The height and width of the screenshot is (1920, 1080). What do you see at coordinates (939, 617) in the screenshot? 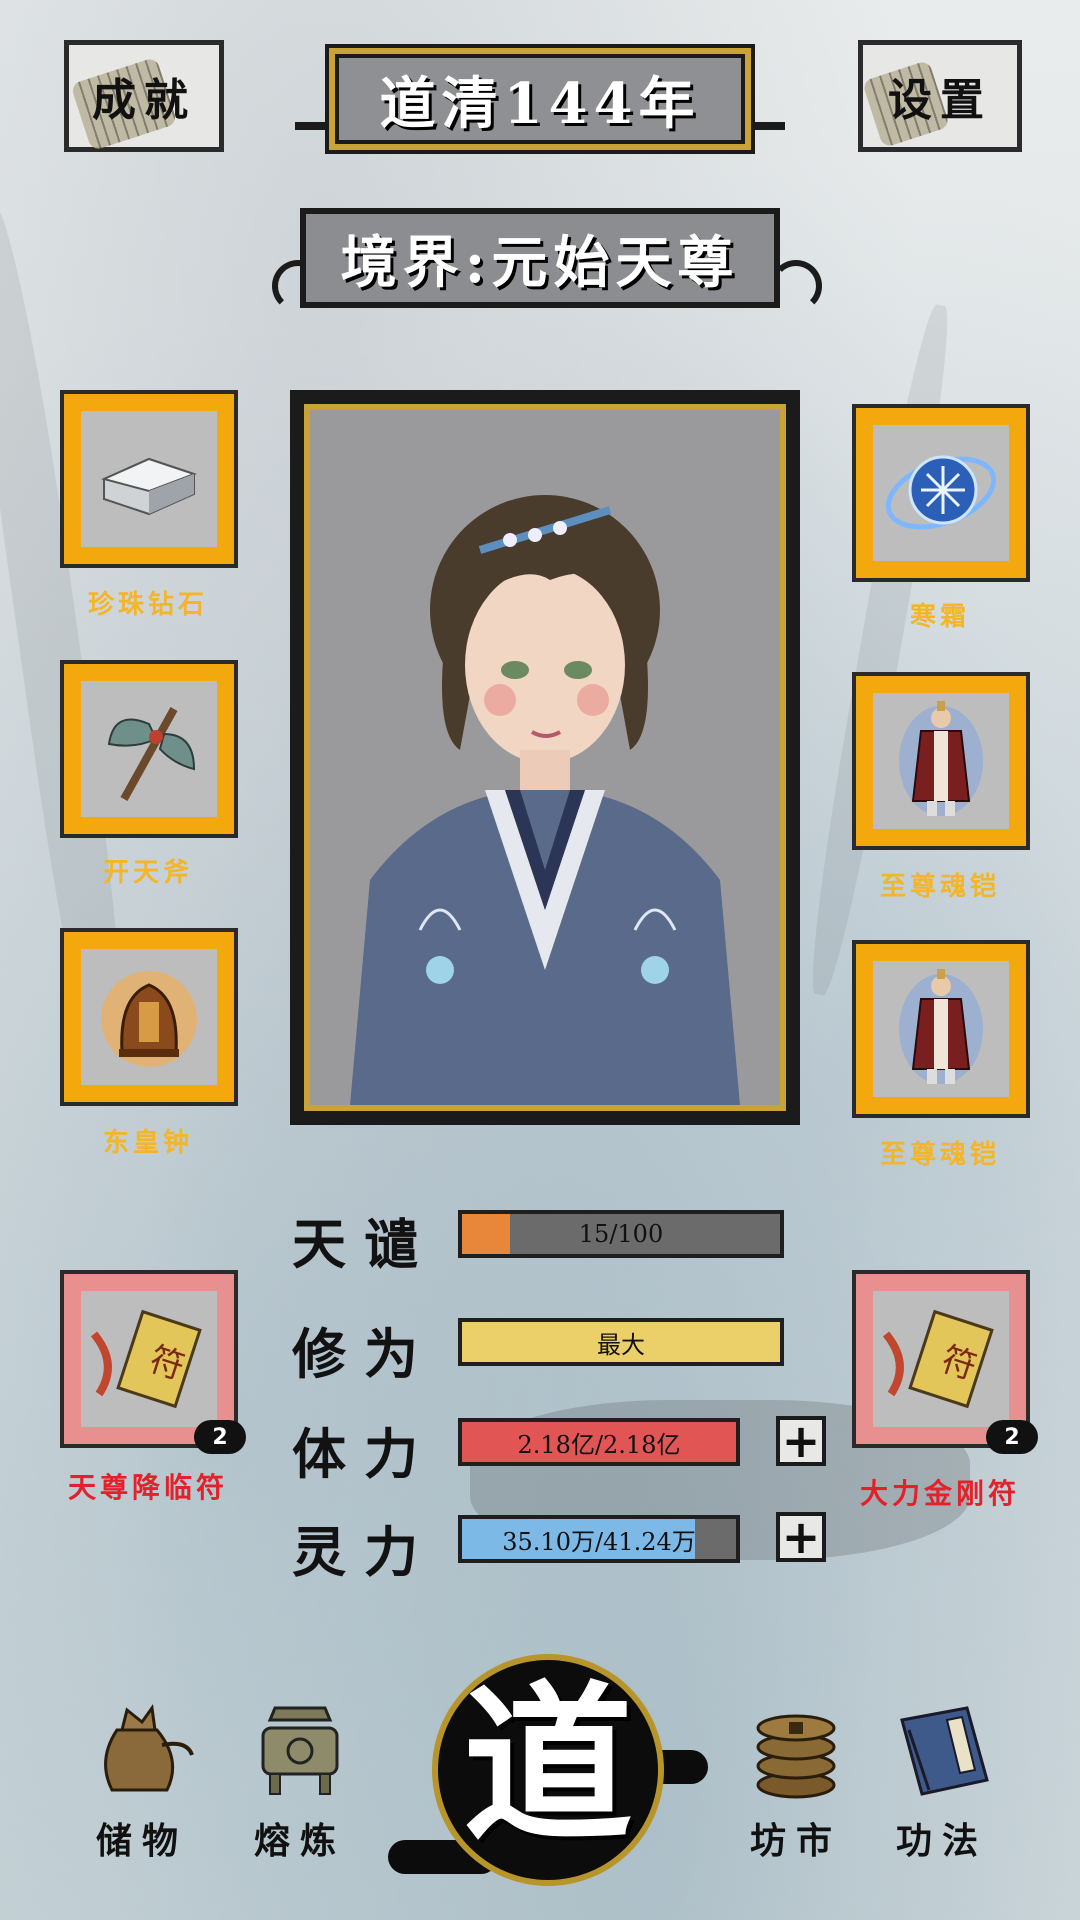
I see `equip-name-right-1: 寒霜` at bounding box center [939, 617].